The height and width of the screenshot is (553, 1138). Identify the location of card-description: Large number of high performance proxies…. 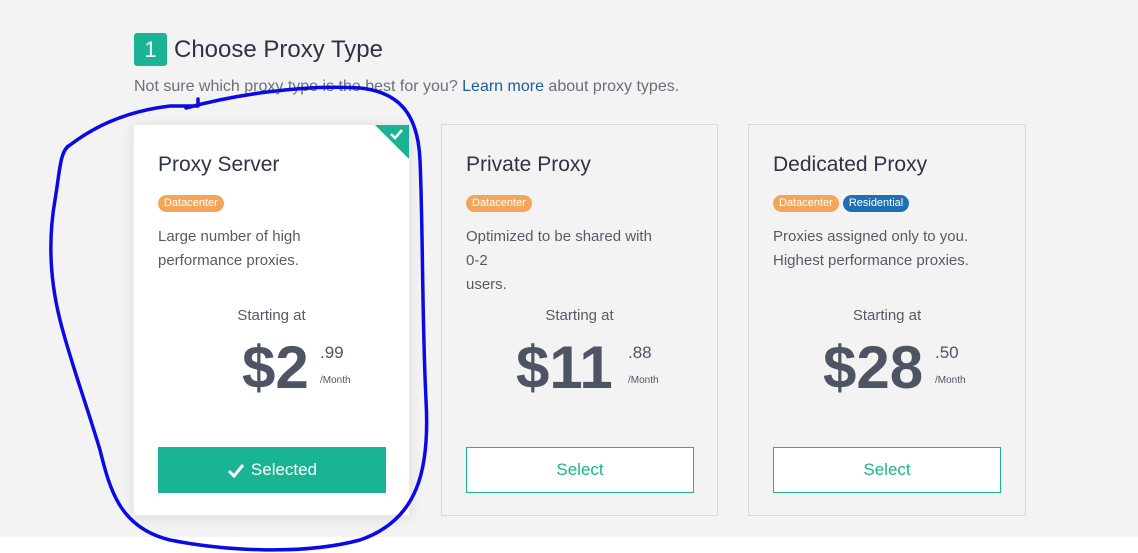
(258, 249).